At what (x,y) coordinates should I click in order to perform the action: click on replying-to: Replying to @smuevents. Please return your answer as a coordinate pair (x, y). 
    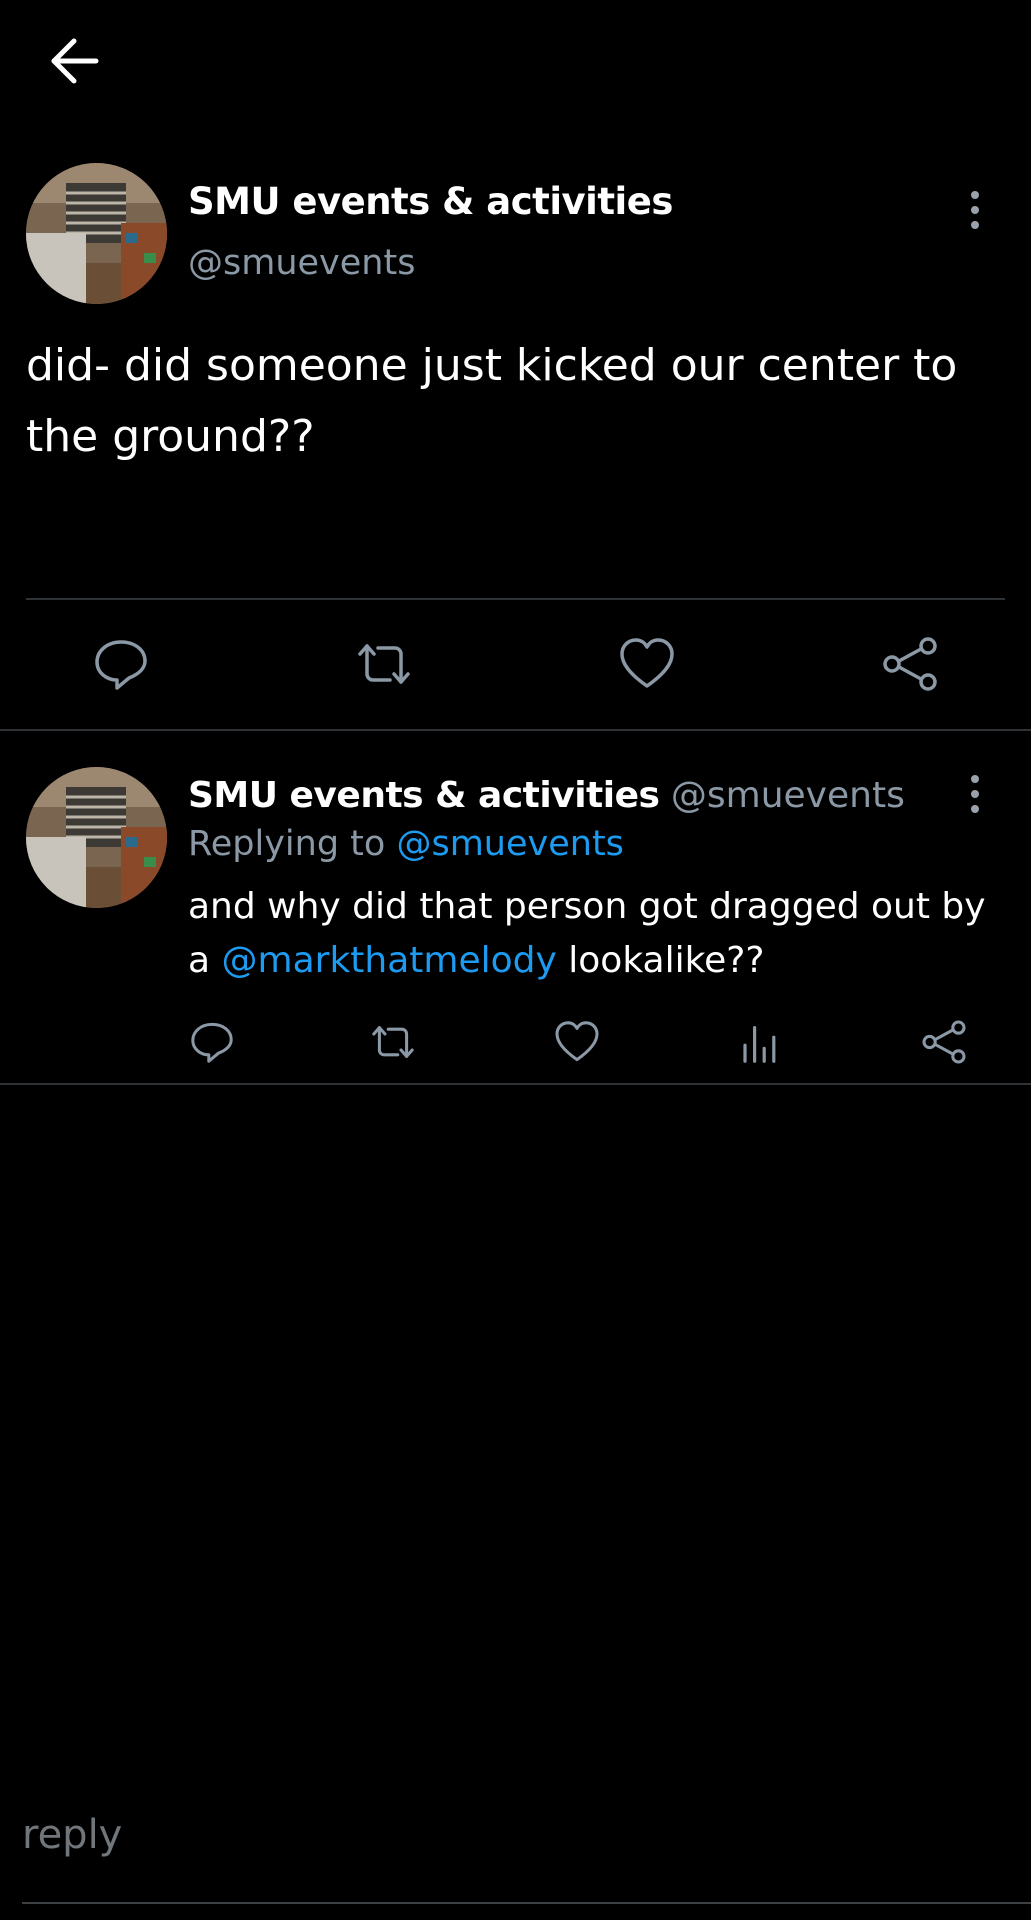
    Looking at the image, I should click on (406, 844).